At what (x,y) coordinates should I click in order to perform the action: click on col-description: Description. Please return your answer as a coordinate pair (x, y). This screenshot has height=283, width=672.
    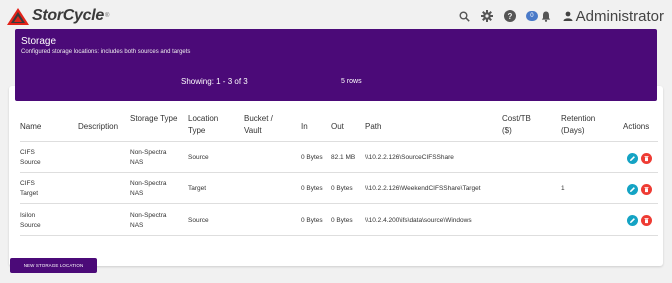
    Looking at the image, I should click on (98, 127).